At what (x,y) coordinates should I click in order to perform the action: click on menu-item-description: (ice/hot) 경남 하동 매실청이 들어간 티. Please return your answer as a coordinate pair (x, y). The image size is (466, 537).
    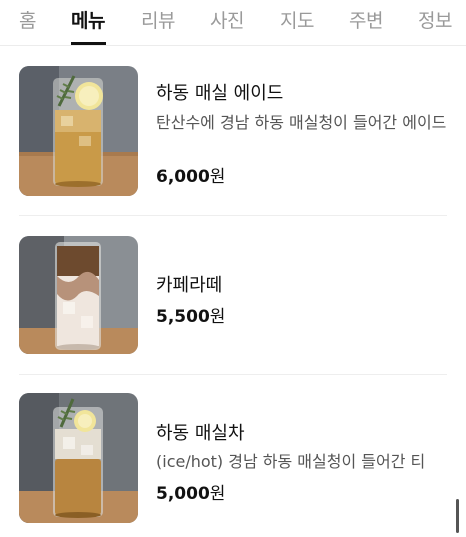
    Looking at the image, I should click on (291, 461).